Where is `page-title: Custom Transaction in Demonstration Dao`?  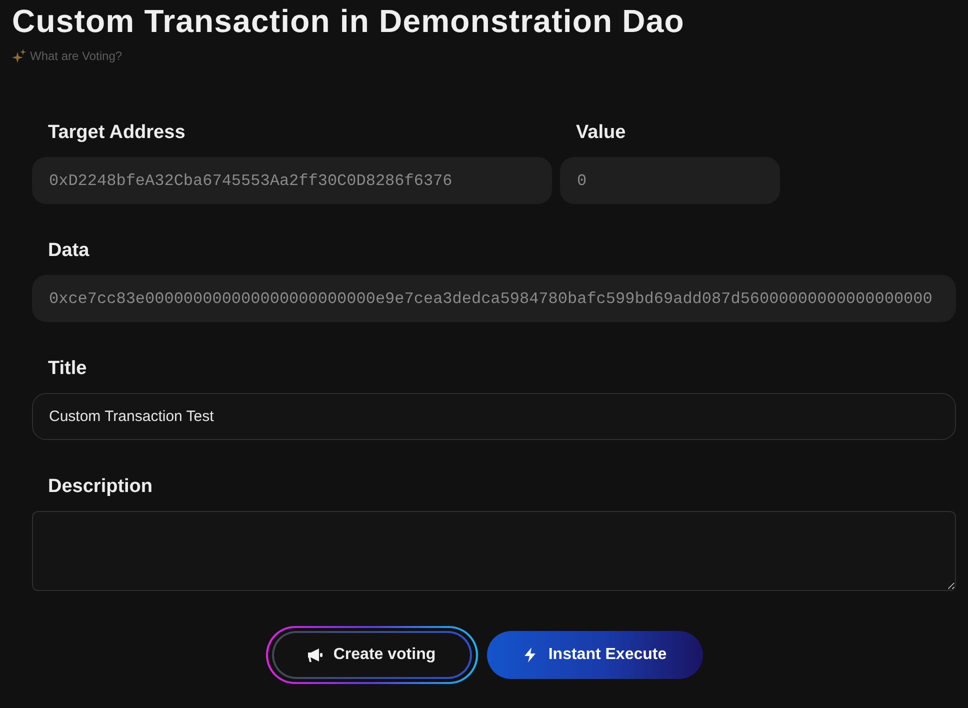
page-title: Custom Transaction in Demonstration Dao is located at coordinates (349, 21).